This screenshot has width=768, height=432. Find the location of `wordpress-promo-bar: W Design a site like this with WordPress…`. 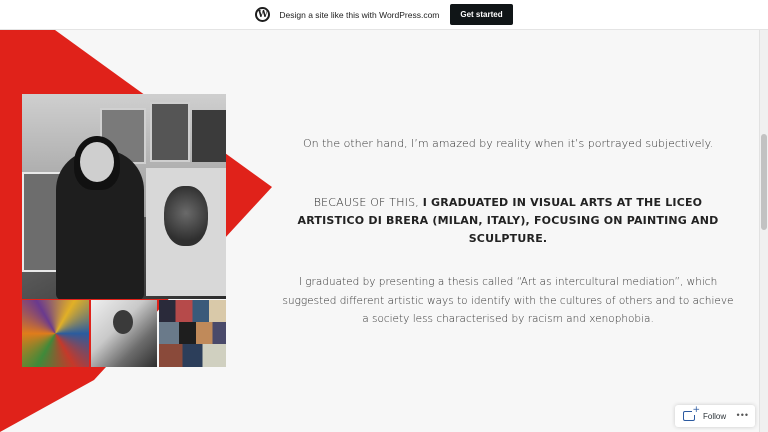

wordpress-promo-bar: W Design a site like this with WordPress… is located at coordinates (384, 15).